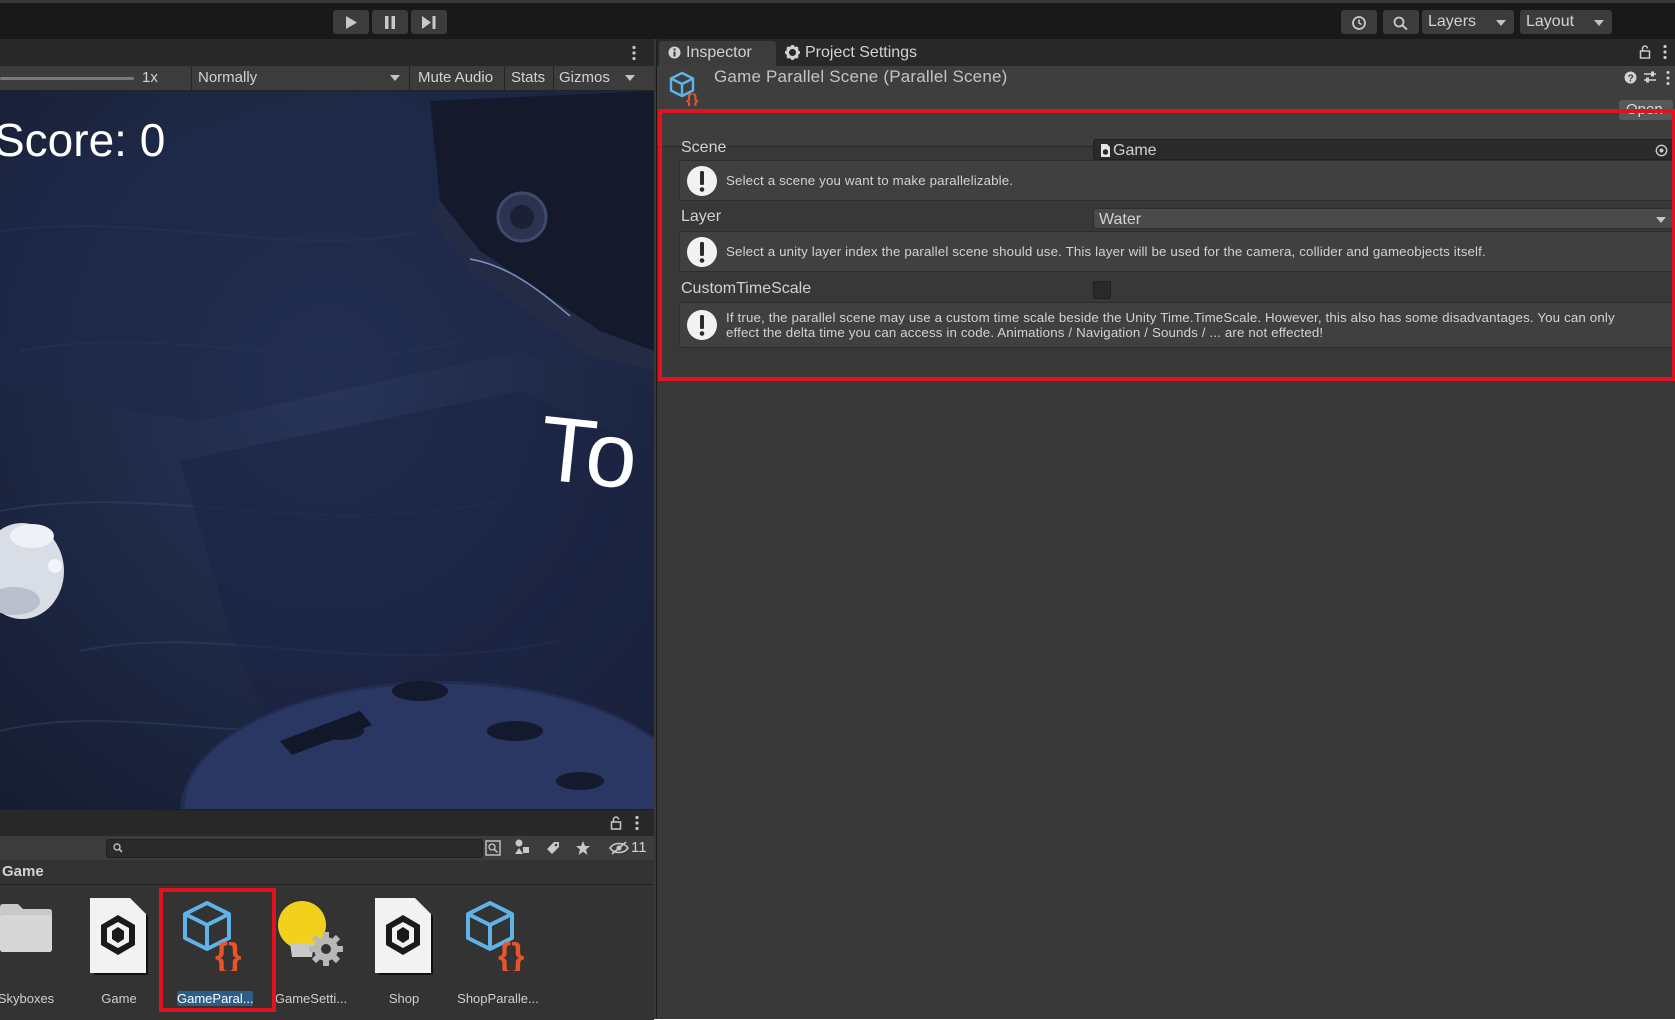  Describe the element at coordinates (630, 78) in the screenshot. I see `gizmos-dropdown-arrow-icon` at that location.